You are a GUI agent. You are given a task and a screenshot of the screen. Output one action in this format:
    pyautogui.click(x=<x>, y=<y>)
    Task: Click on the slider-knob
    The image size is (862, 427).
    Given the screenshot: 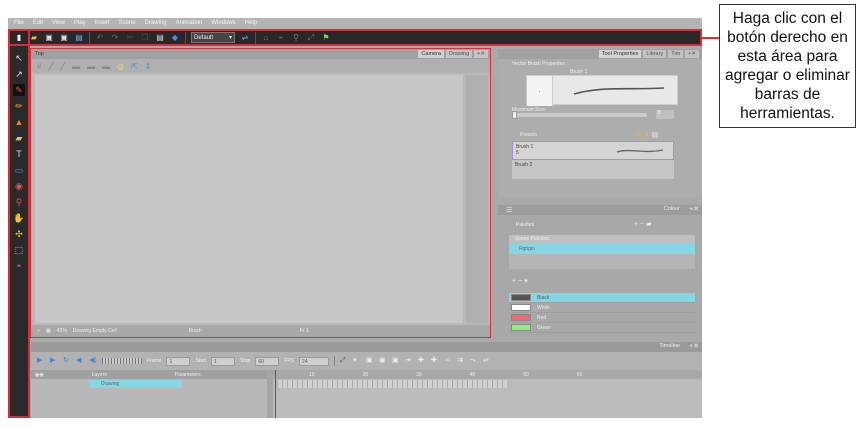 What is the action you would take?
    pyautogui.click(x=514, y=115)
    